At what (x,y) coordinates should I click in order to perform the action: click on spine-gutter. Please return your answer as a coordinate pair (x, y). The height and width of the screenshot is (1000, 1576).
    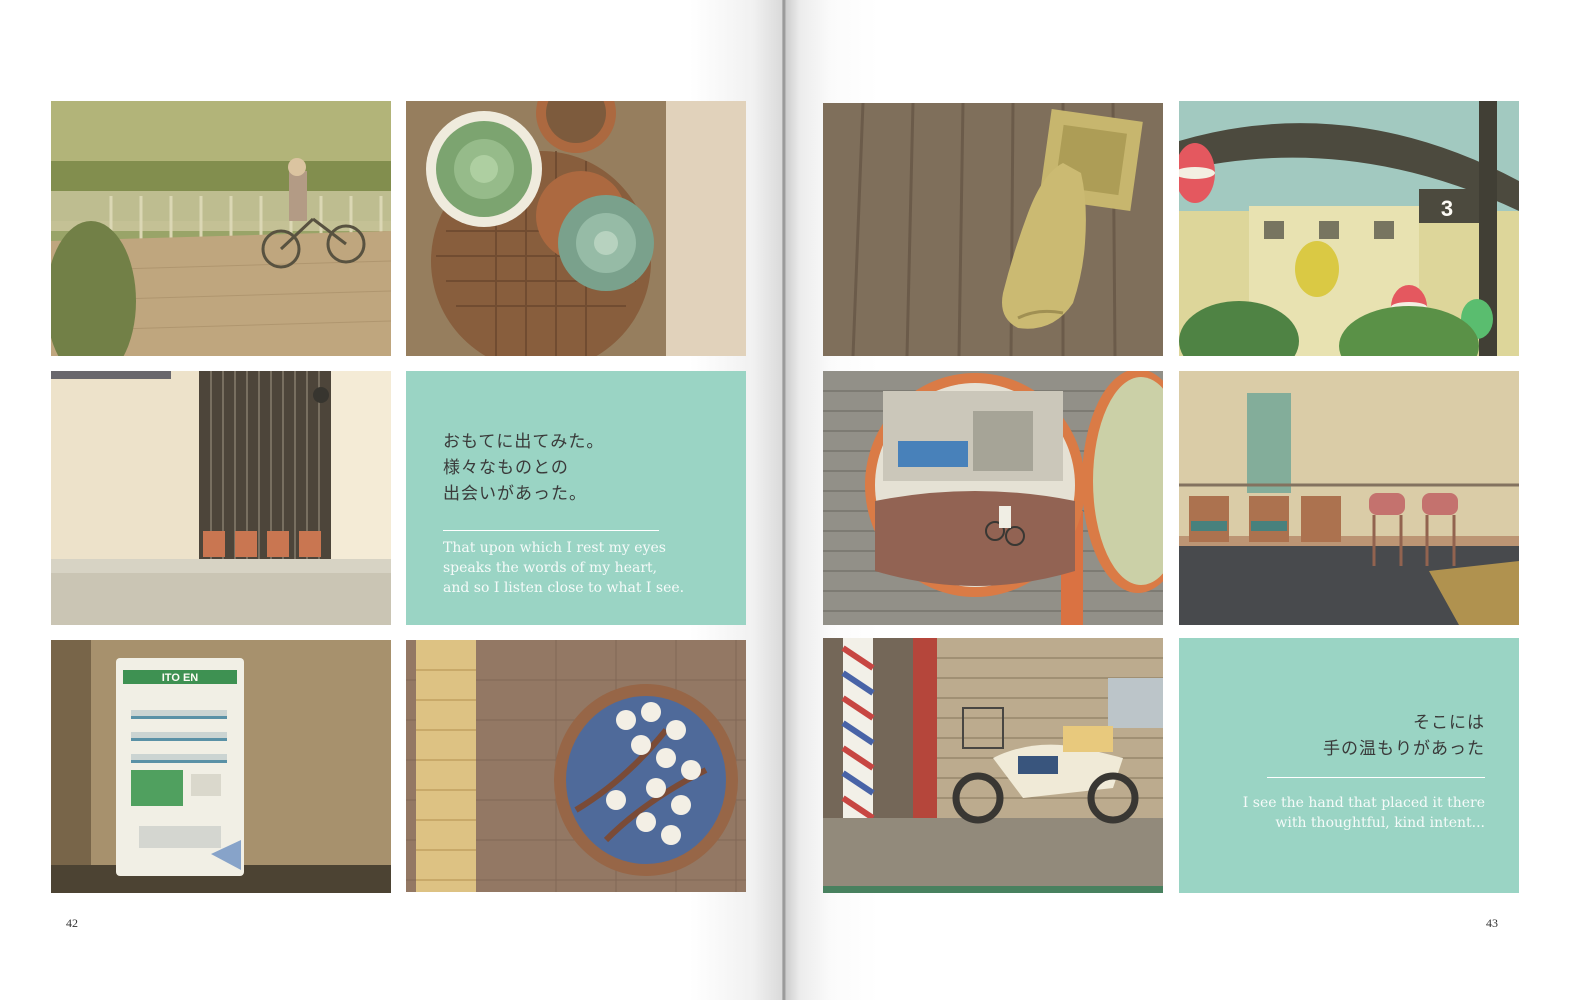
    Looking at the image, I should click on (784, 500).